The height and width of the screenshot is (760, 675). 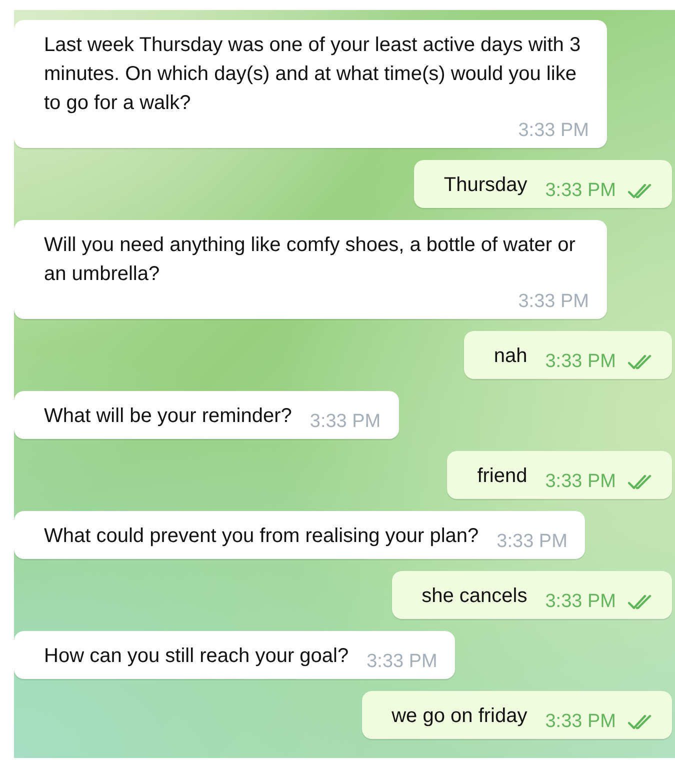 What do you see at coordinates (168, 416) in the screenshot?
I see `message-text: What will be your reminder?` at bounding box center [168, 416].